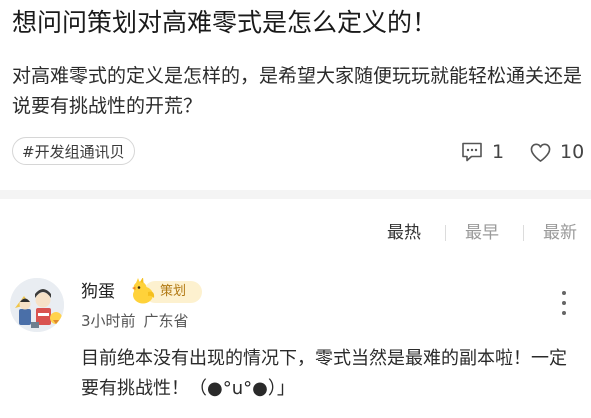 The width and height of the screenshot is (591, 418). I want to click on role-badge: 策划, so click(166, 291).